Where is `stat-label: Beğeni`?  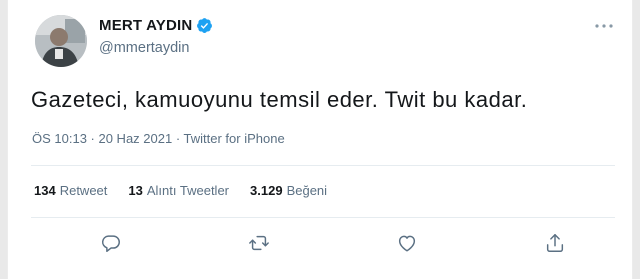
stat-label: Beğeni is located at coordinates (307, 190).